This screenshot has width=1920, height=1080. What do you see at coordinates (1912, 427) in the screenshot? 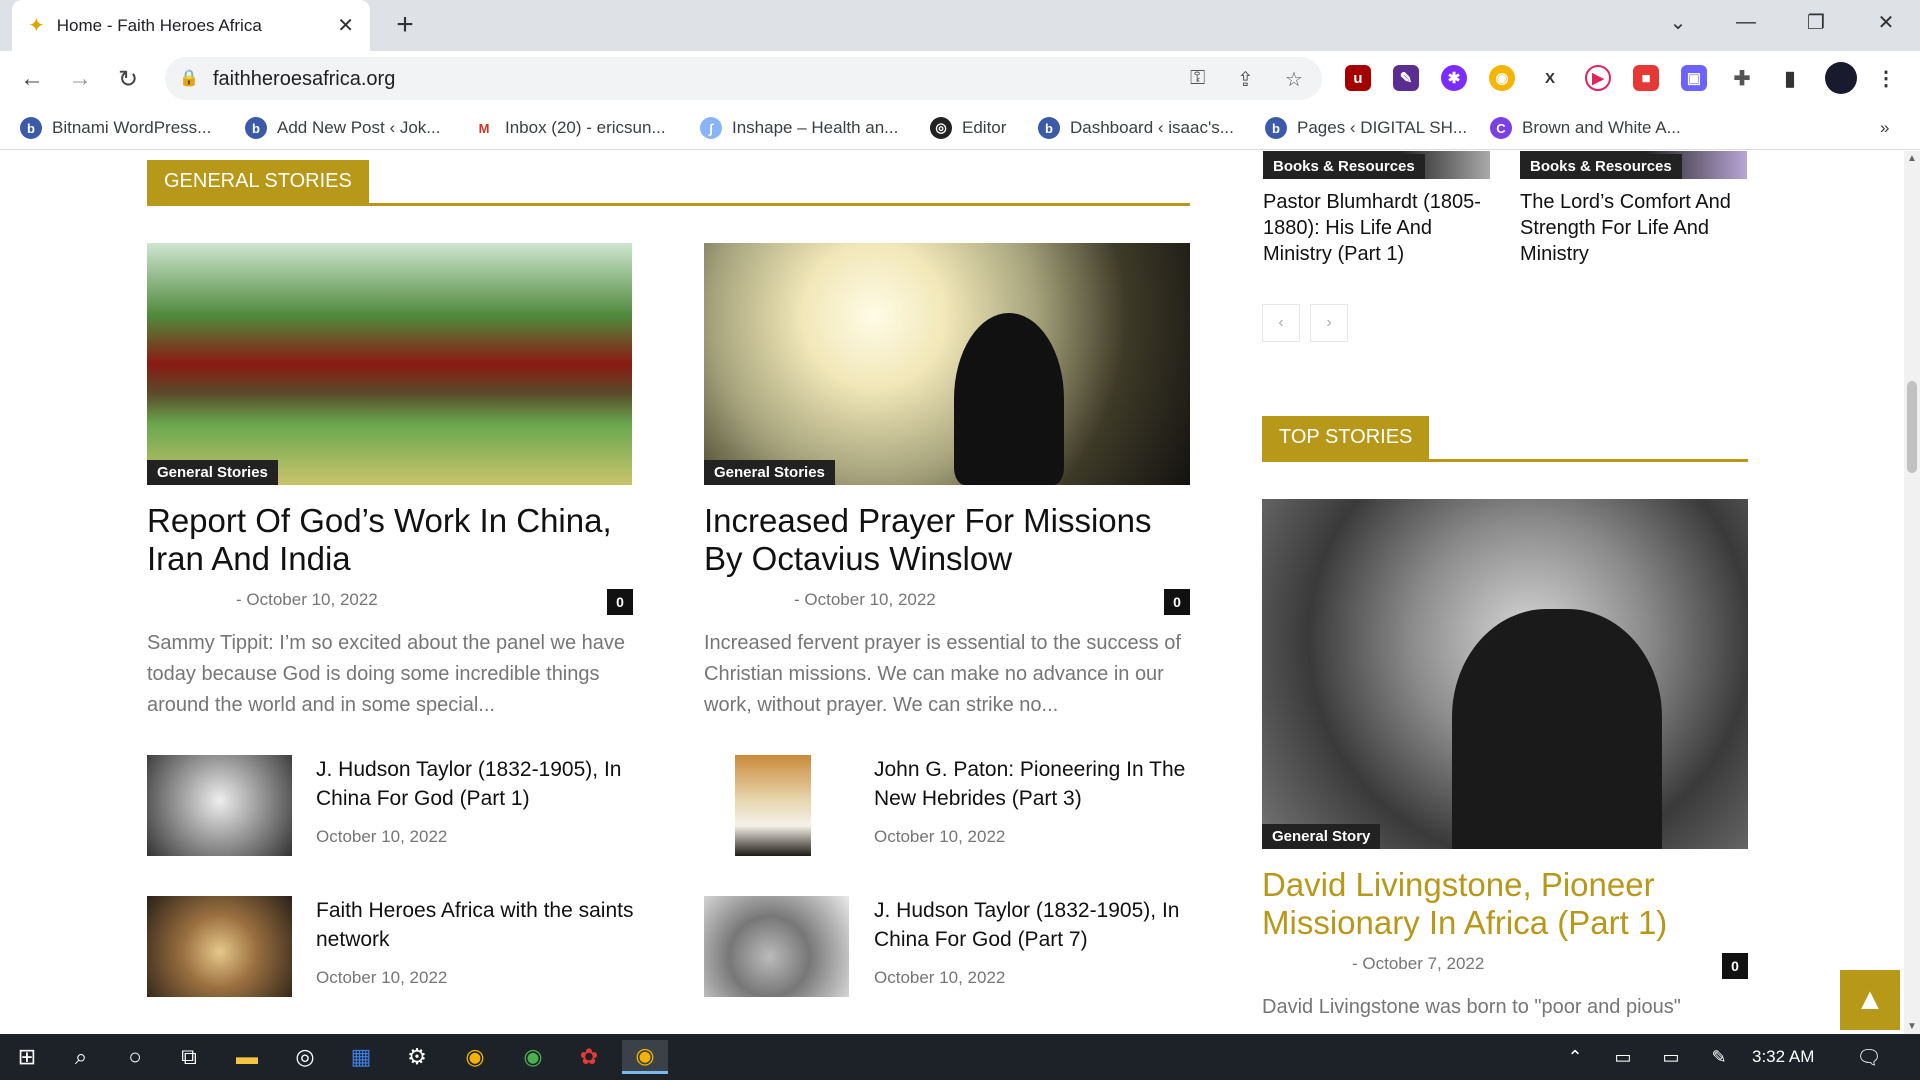
I see `scroll-thumb` at bounding box center [1912, 427].